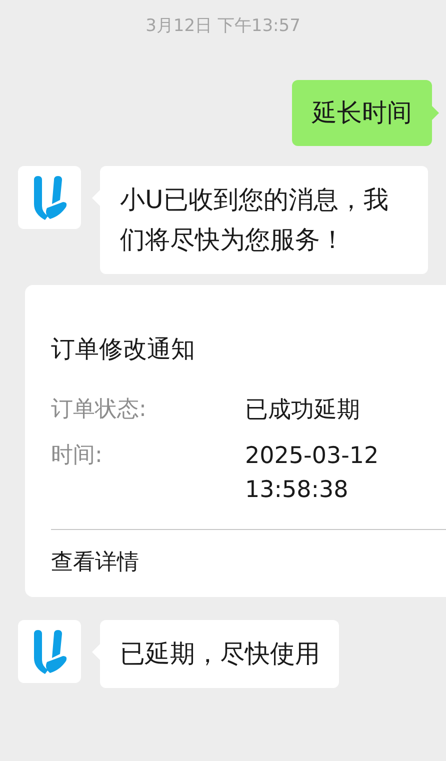 Image resolution: width=446 pixels, height=761 pixels. What do you see at coordinates (223, 26) in the screenshot?
I see `timestamp: 3月12日 下午13:57` at bounding box center [223, 26].